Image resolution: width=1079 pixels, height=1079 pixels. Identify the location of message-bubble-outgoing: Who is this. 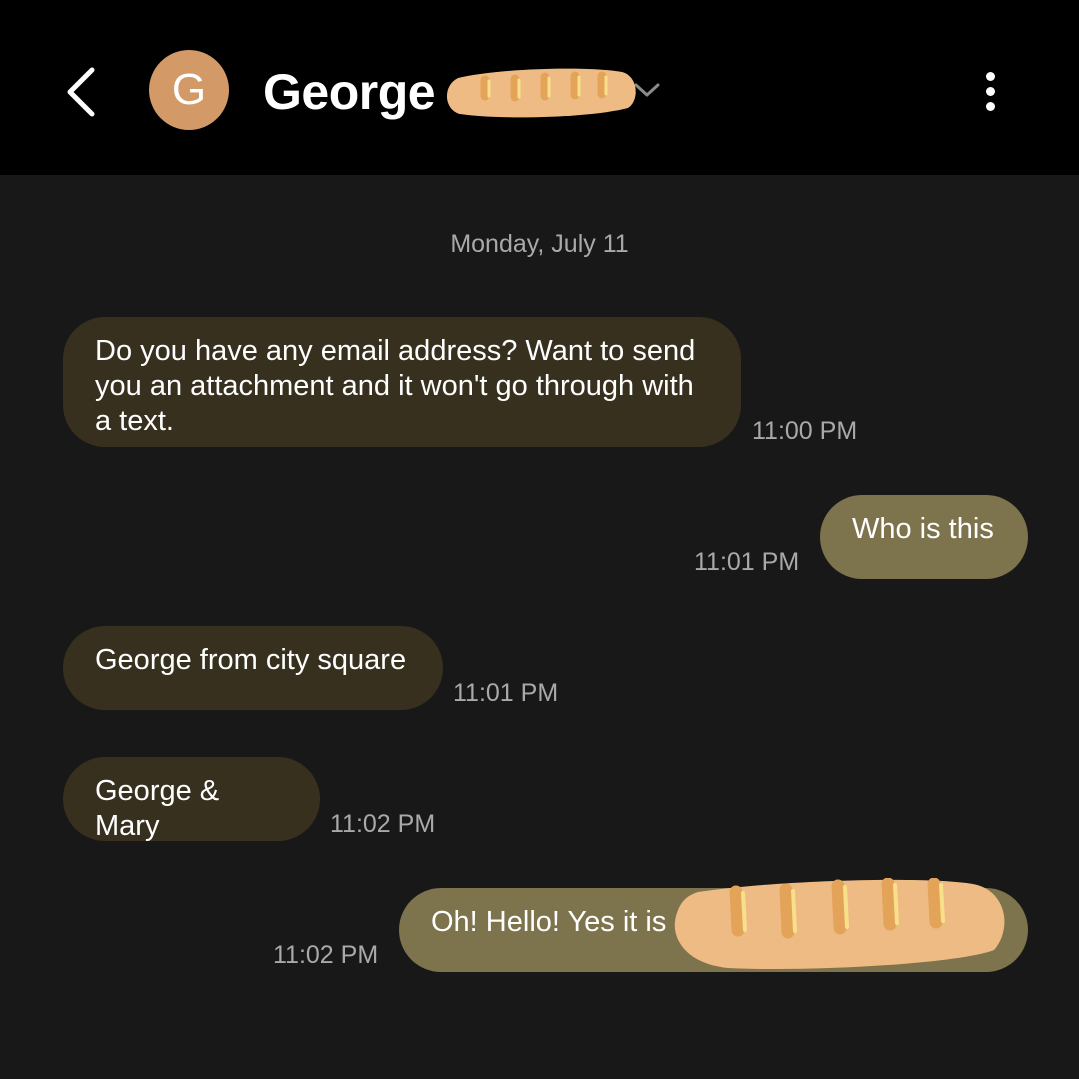
(924, 537).